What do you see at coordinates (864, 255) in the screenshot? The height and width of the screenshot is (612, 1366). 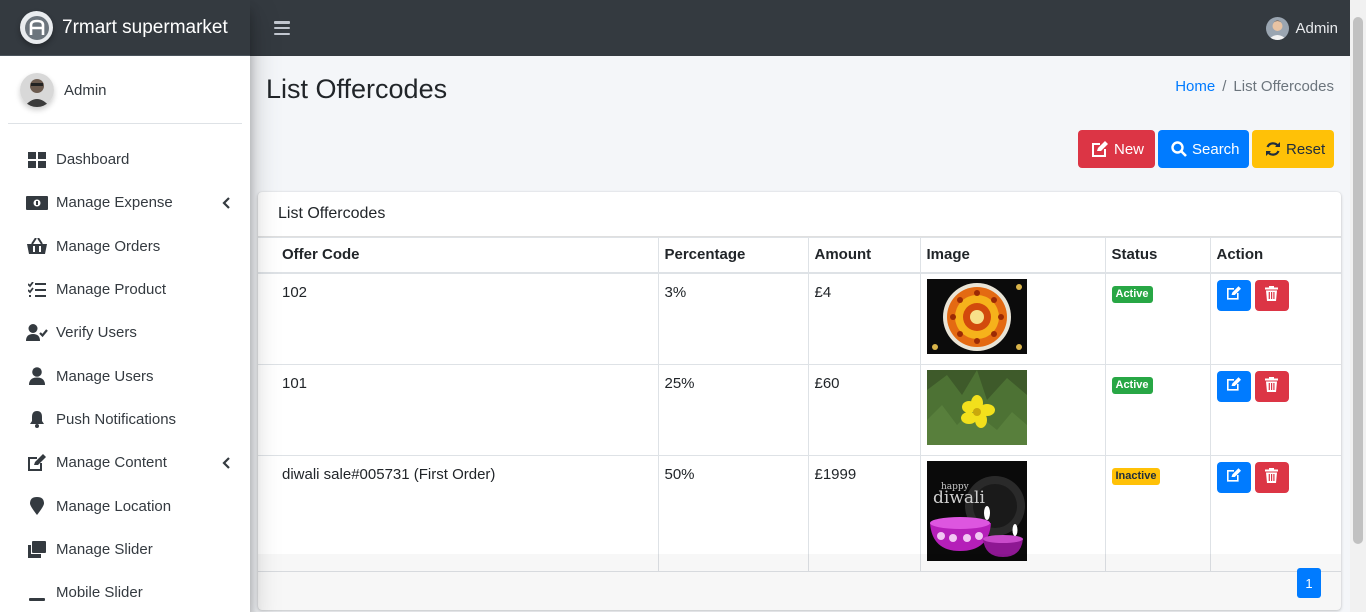 I see `column-header: Amount` at bounding box center [864, 255].